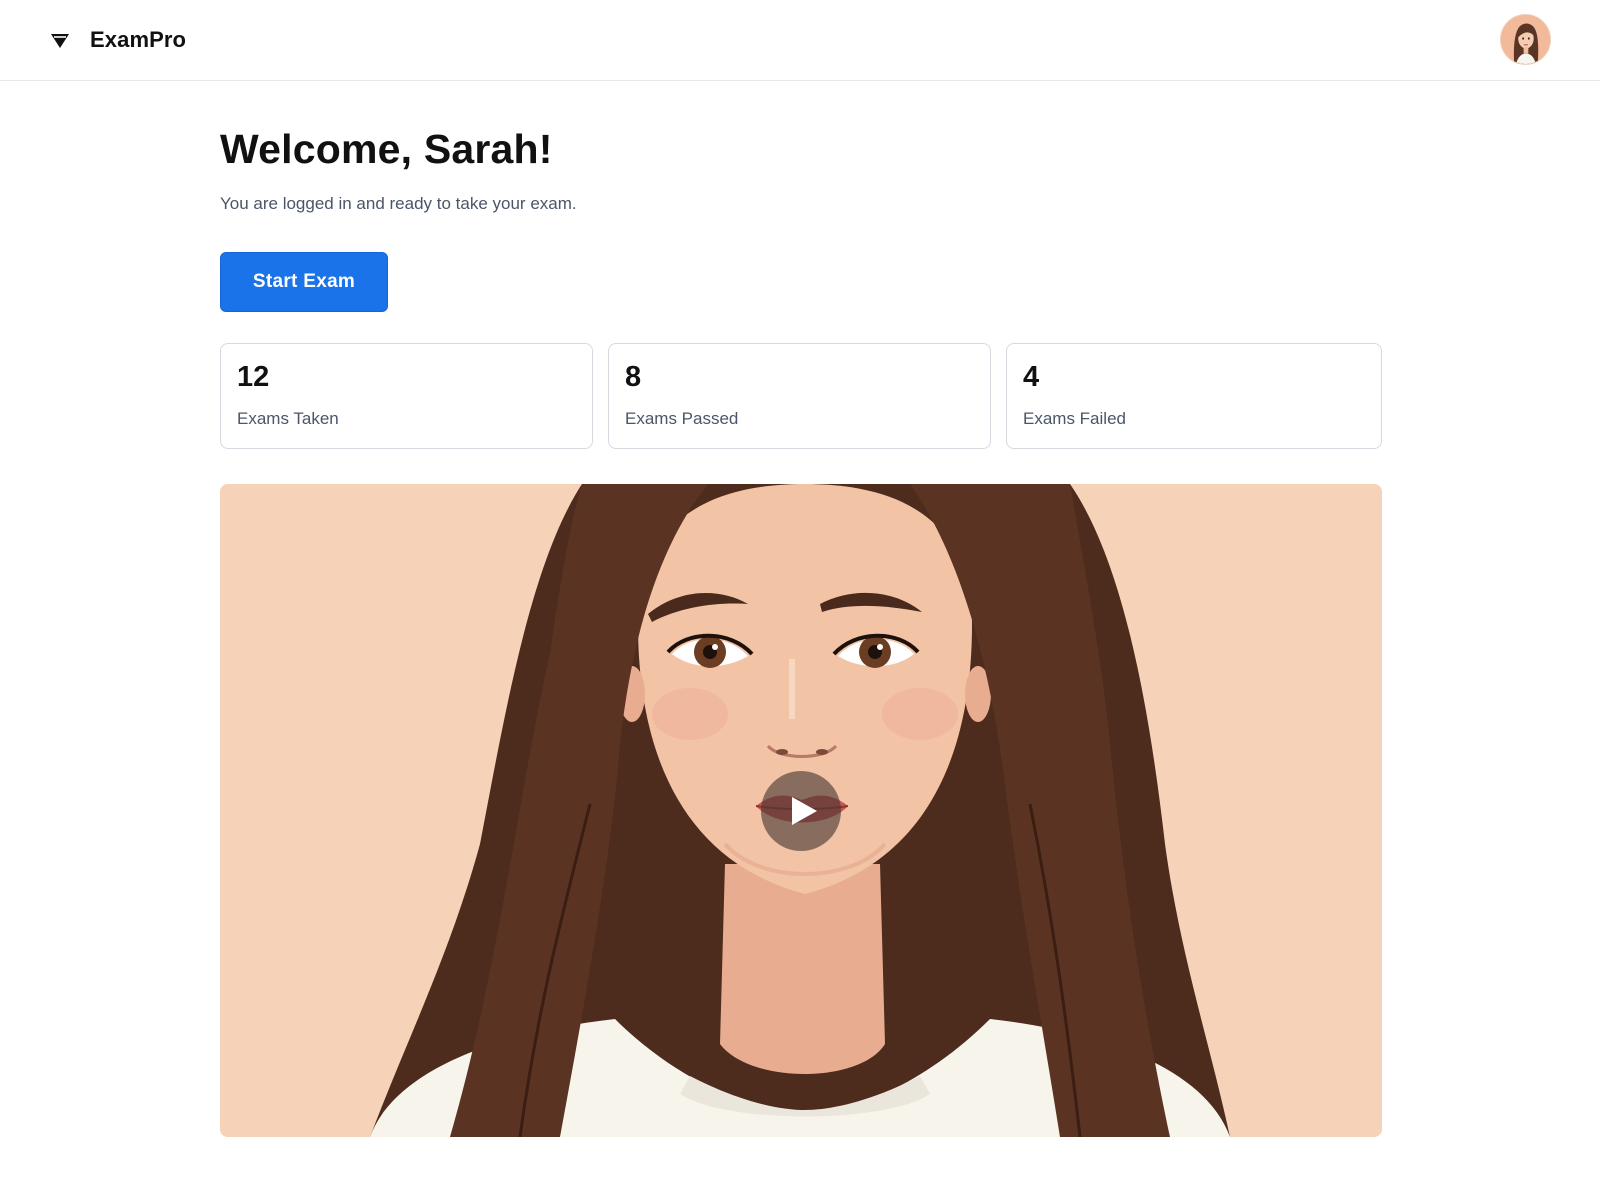 This screenshot has height=1181, width=1600. I want to click on play-icon, so click(804, 811).